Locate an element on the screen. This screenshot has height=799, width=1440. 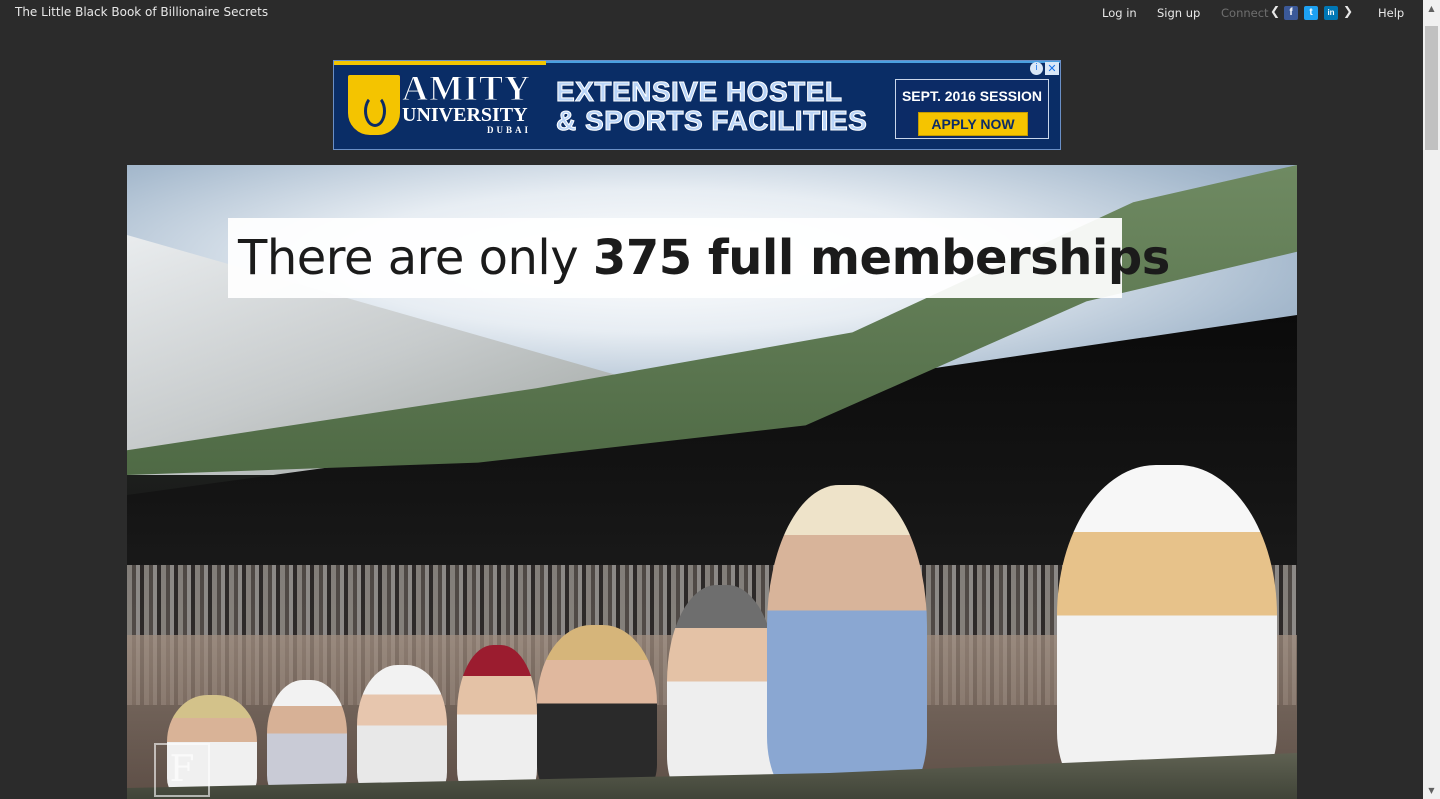
ad-headline-line1: EXTENSIVE HOSTEL is located at coordinates (699, 91).